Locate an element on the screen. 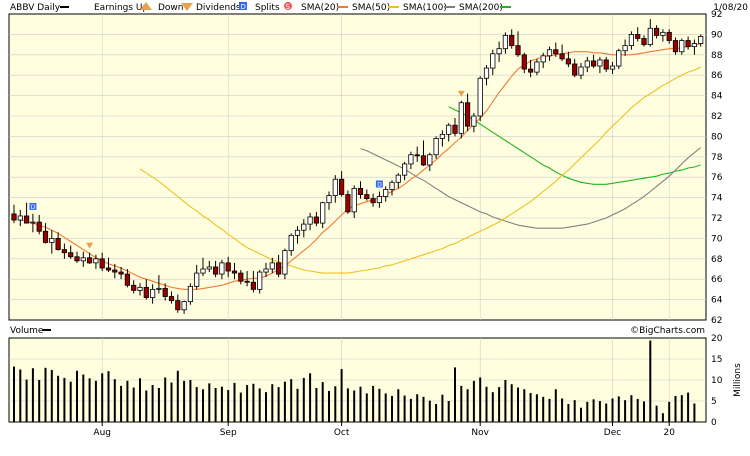 The image size is (750, 456). price-tick-label: 76 is located at coordinates (717, 178).